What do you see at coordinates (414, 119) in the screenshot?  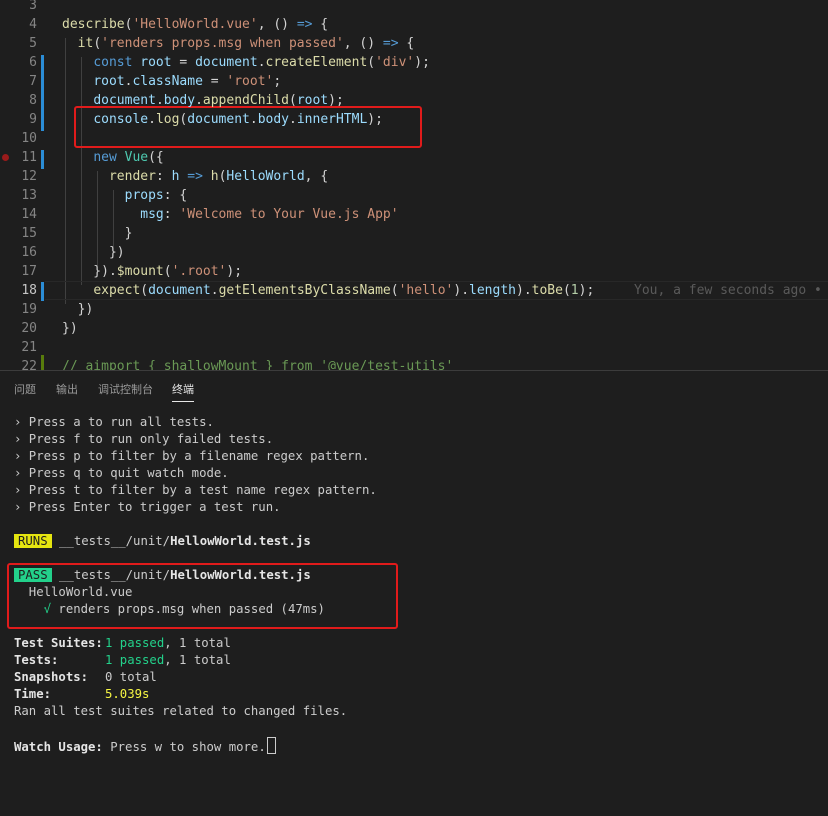 I see `code-line: 9 console.log(document.body.innerHTML);` at bounding box center [414, 119].